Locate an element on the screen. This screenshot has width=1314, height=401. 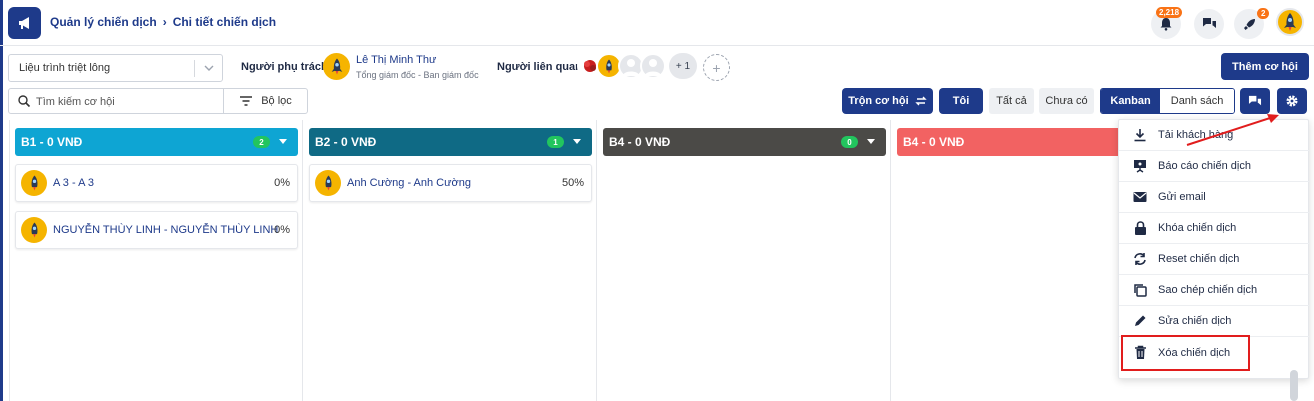
opportunity-card: NGUYỄN THÙY LINH - NGUYỄN THÙY LINH 0% is located at coordinates (156, 230).